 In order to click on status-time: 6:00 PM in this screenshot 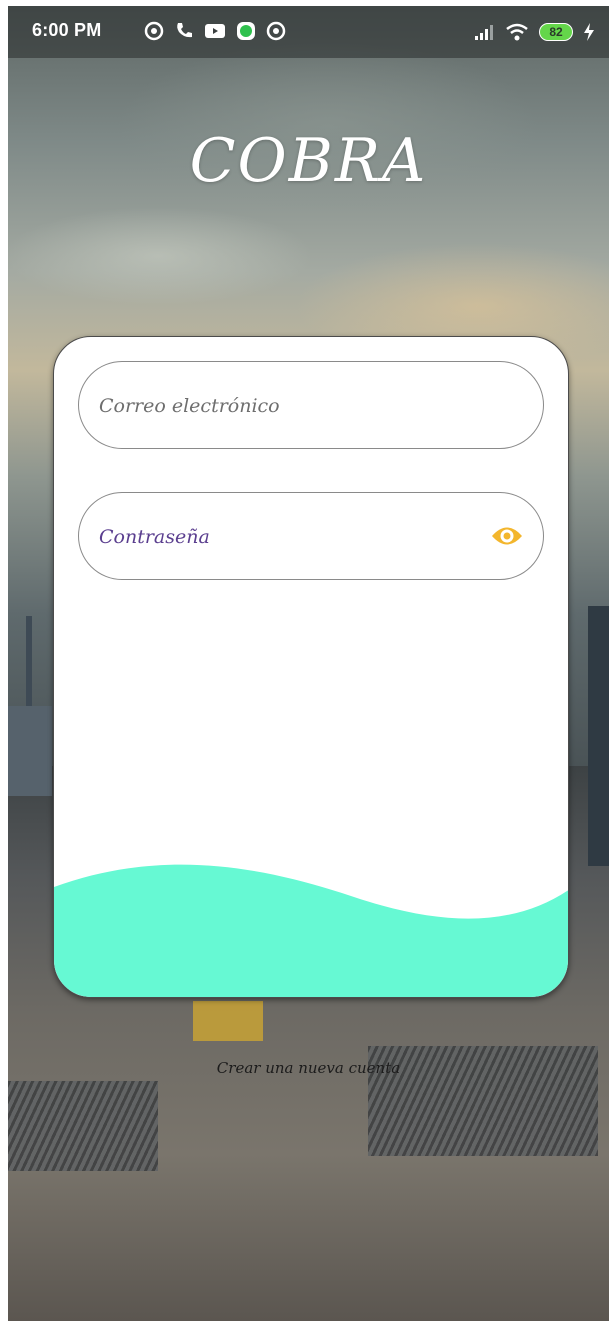, I will do `click(67, 30)`.